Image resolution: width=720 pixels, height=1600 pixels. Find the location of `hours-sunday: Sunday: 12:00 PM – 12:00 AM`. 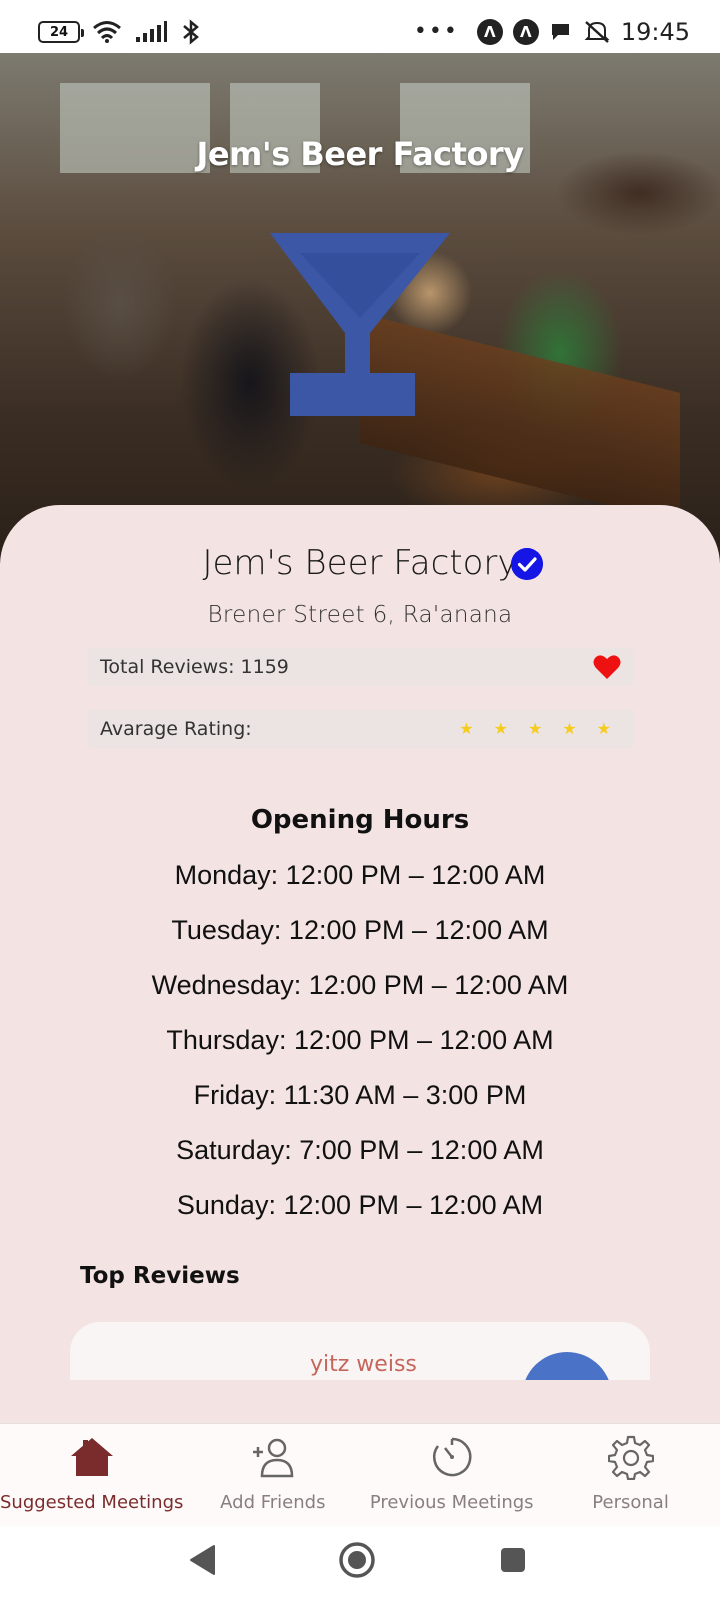

hours-sunday: Sunday: 12:00 PM – 12:00 AM is located at coordinates (360, 1205).